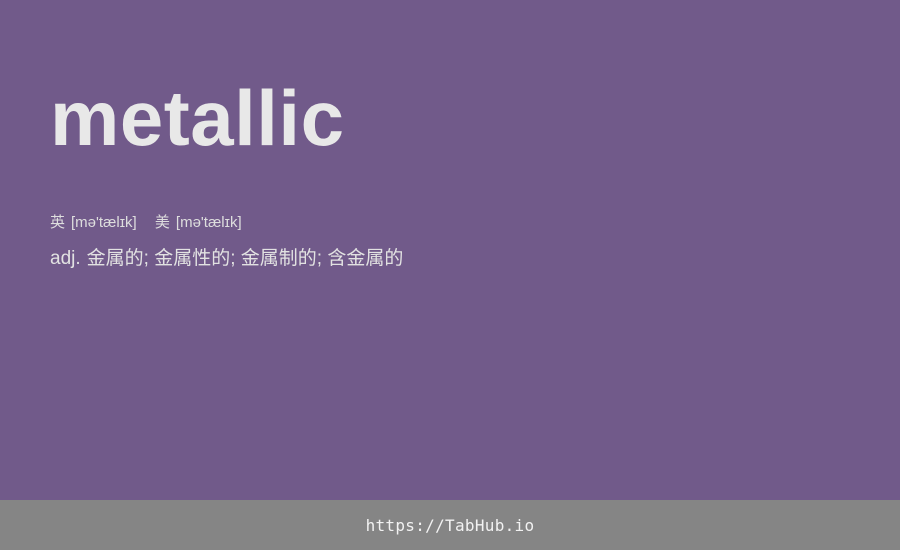 Image resolution: width=900 pixels, height=550 pixels. Describe the element at coordinates (58, 222) in the screenshot. I see `phonetic-uk-label: 英` at that location.